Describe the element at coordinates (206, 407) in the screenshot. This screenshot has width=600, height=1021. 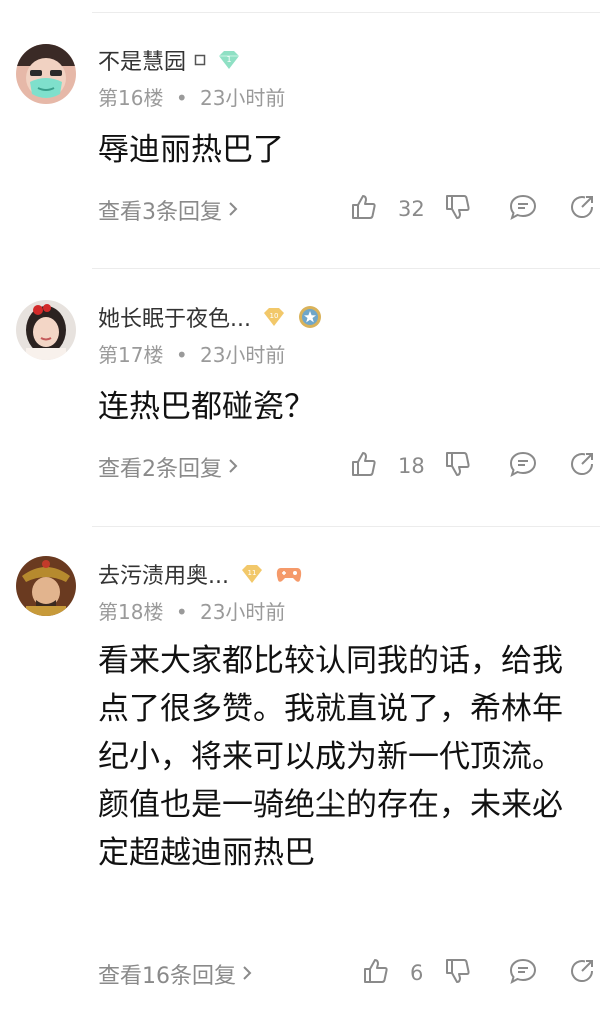
I see `comment-text: 连热巴都碰瓷？` at that location.